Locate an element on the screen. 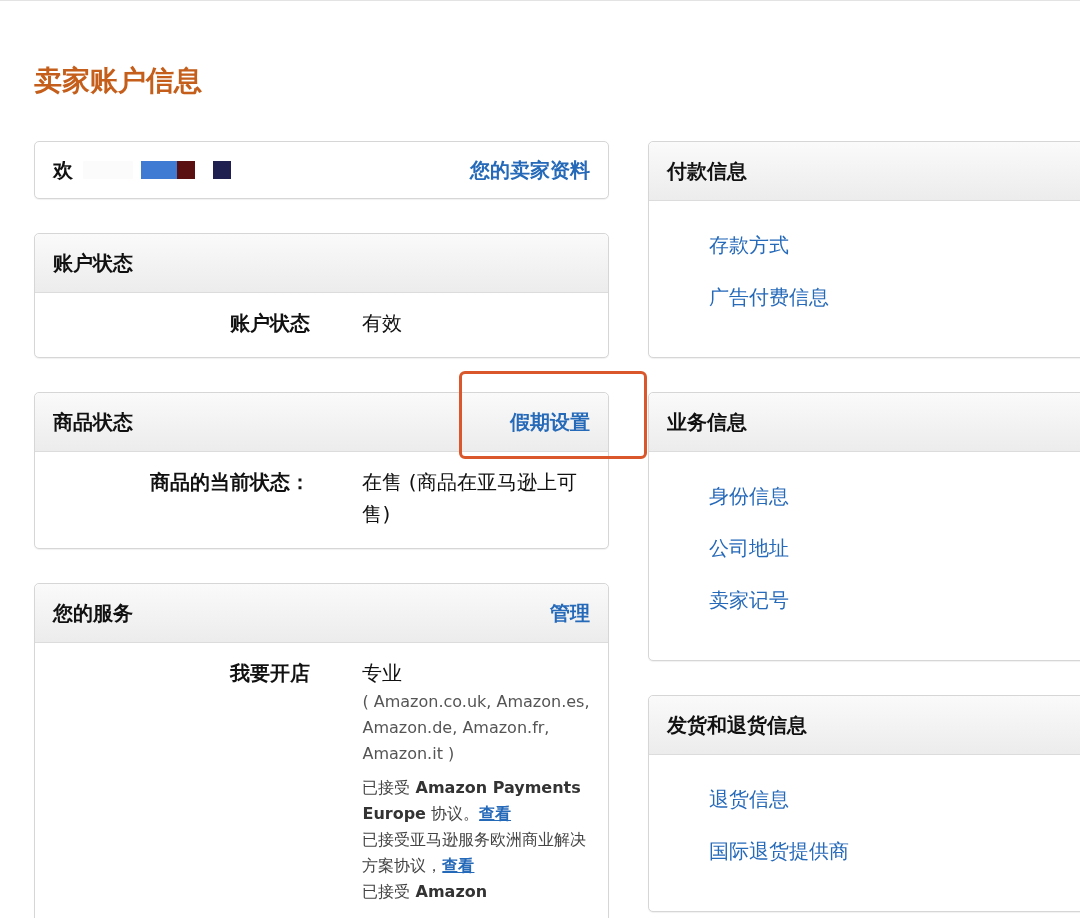 The width and height of the screenshot is (1080, 918). card-action-link: 假期设置 is located at coordinates (550, 422).